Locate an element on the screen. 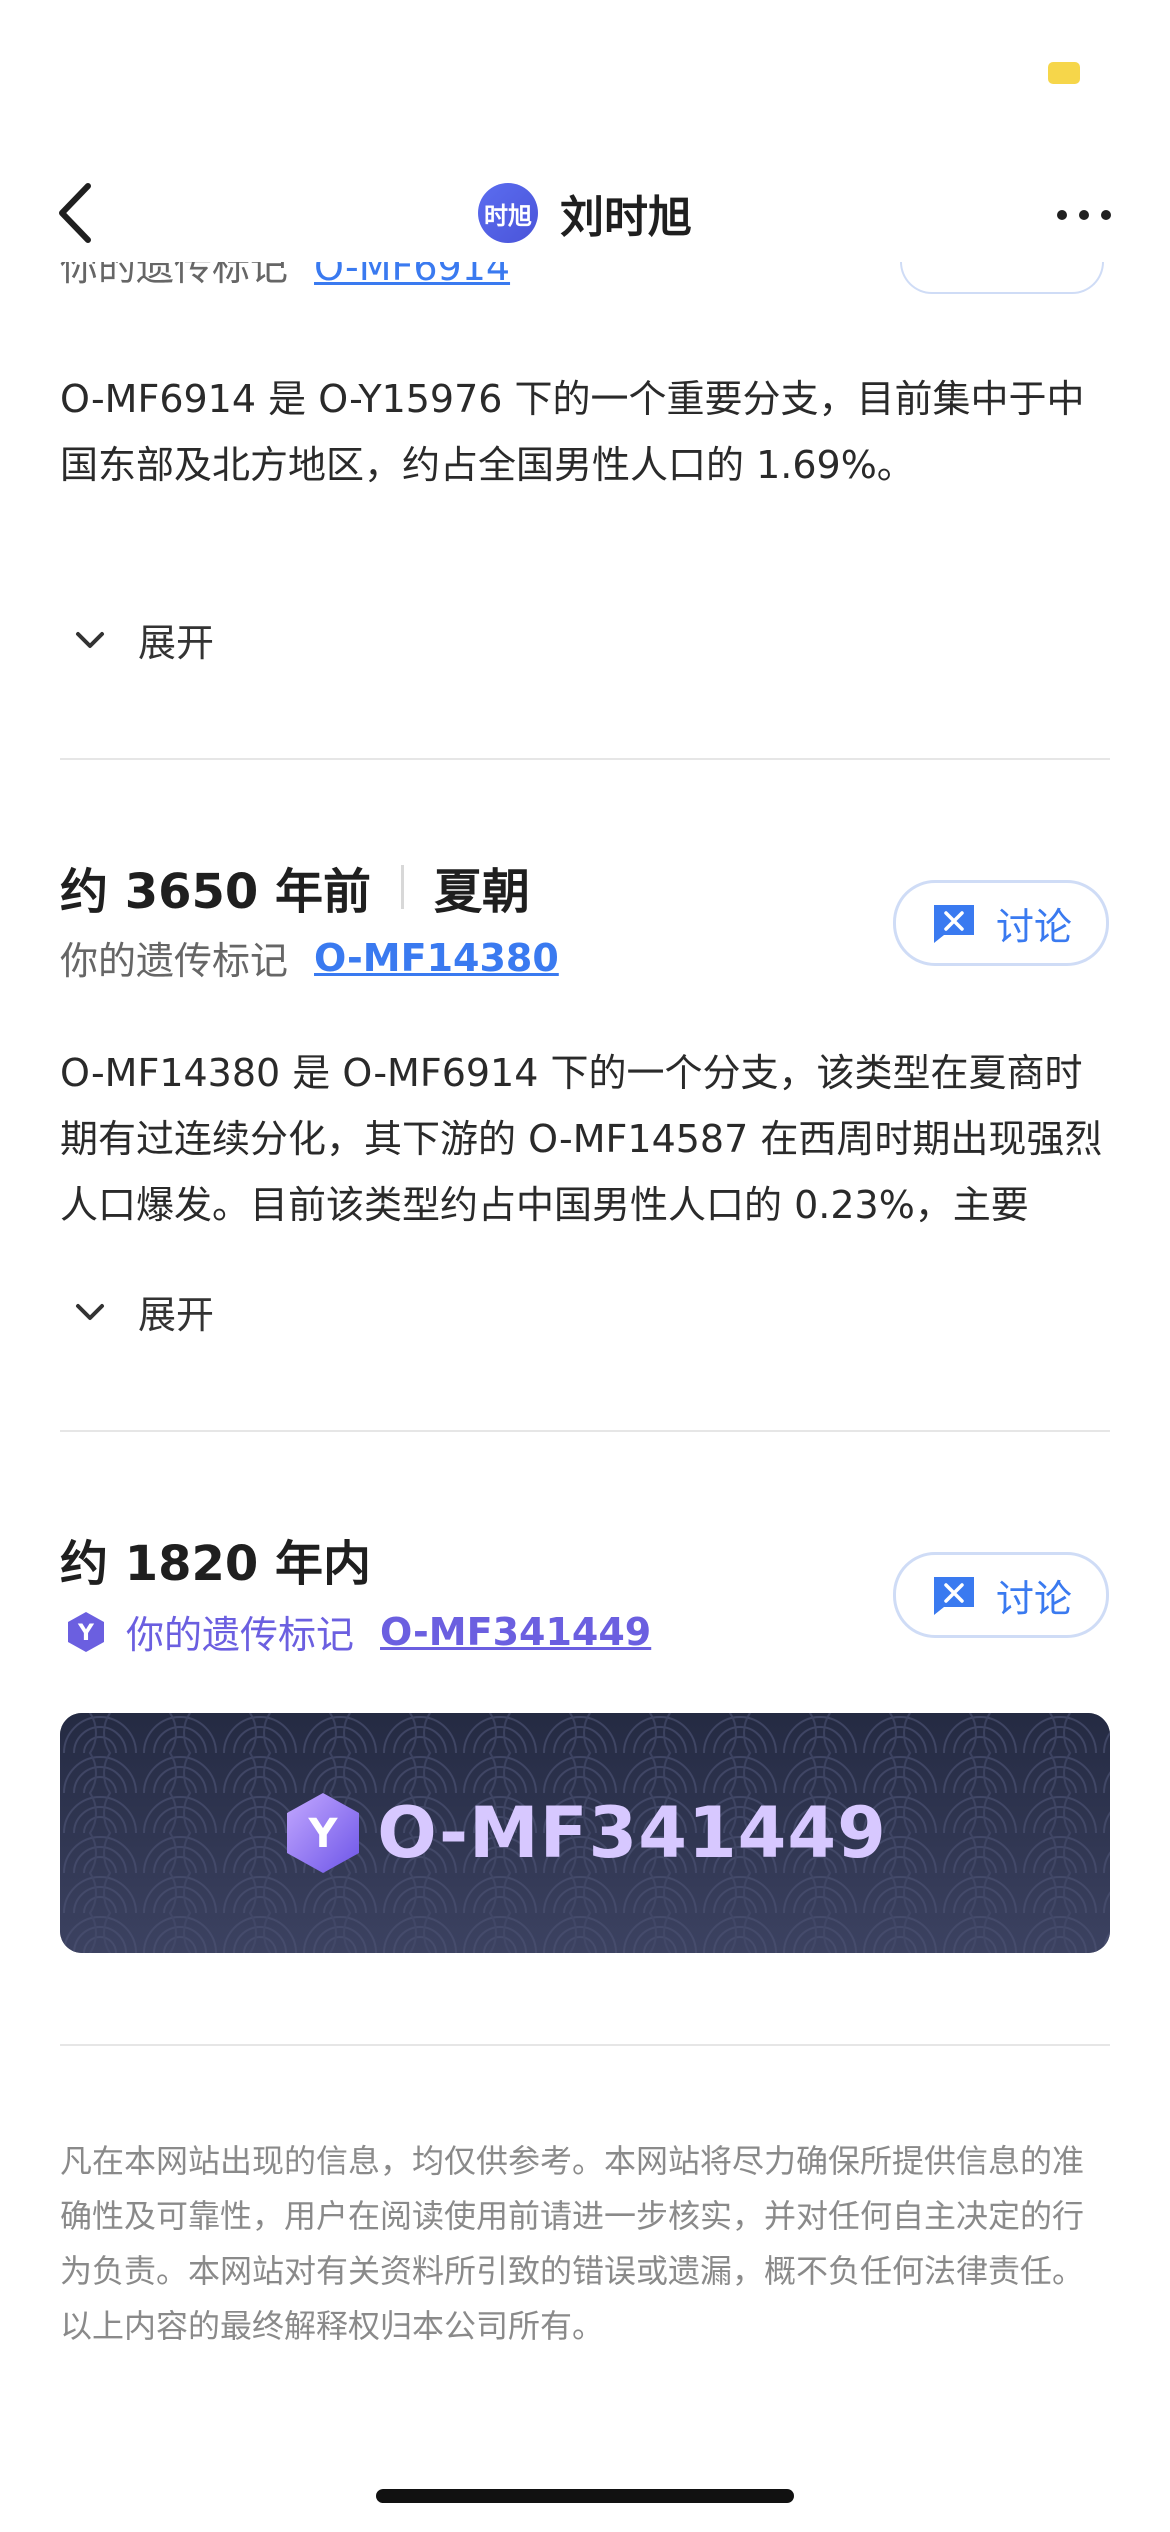 This screenshot has width=1170, height=2532. title-separator is located at coordinates (403, 887).